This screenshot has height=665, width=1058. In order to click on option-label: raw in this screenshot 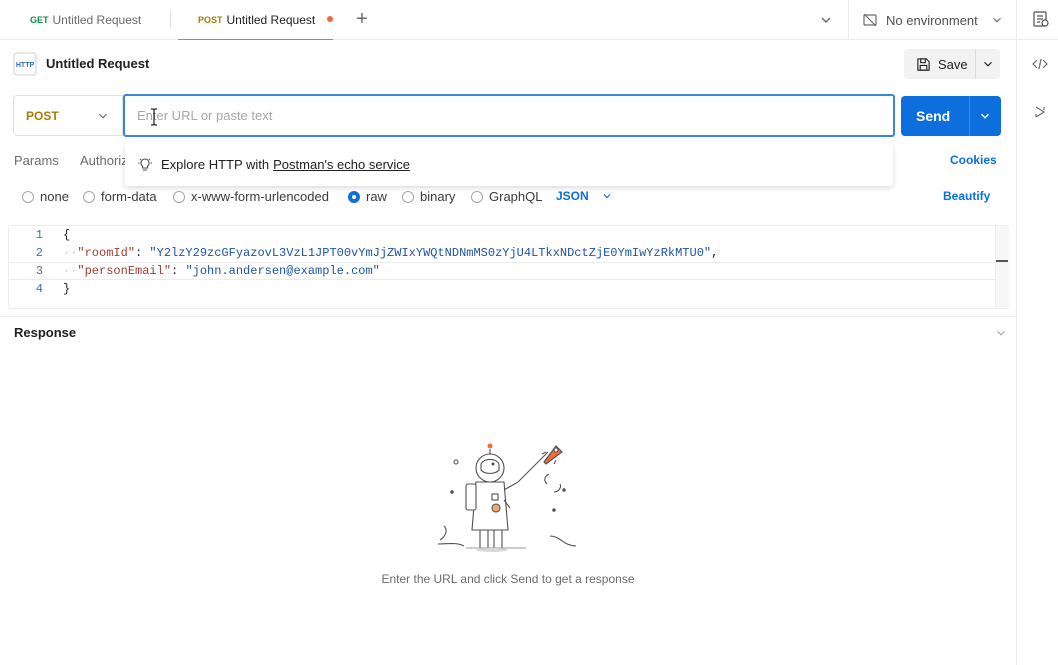, I will do `click(376, 196)`.